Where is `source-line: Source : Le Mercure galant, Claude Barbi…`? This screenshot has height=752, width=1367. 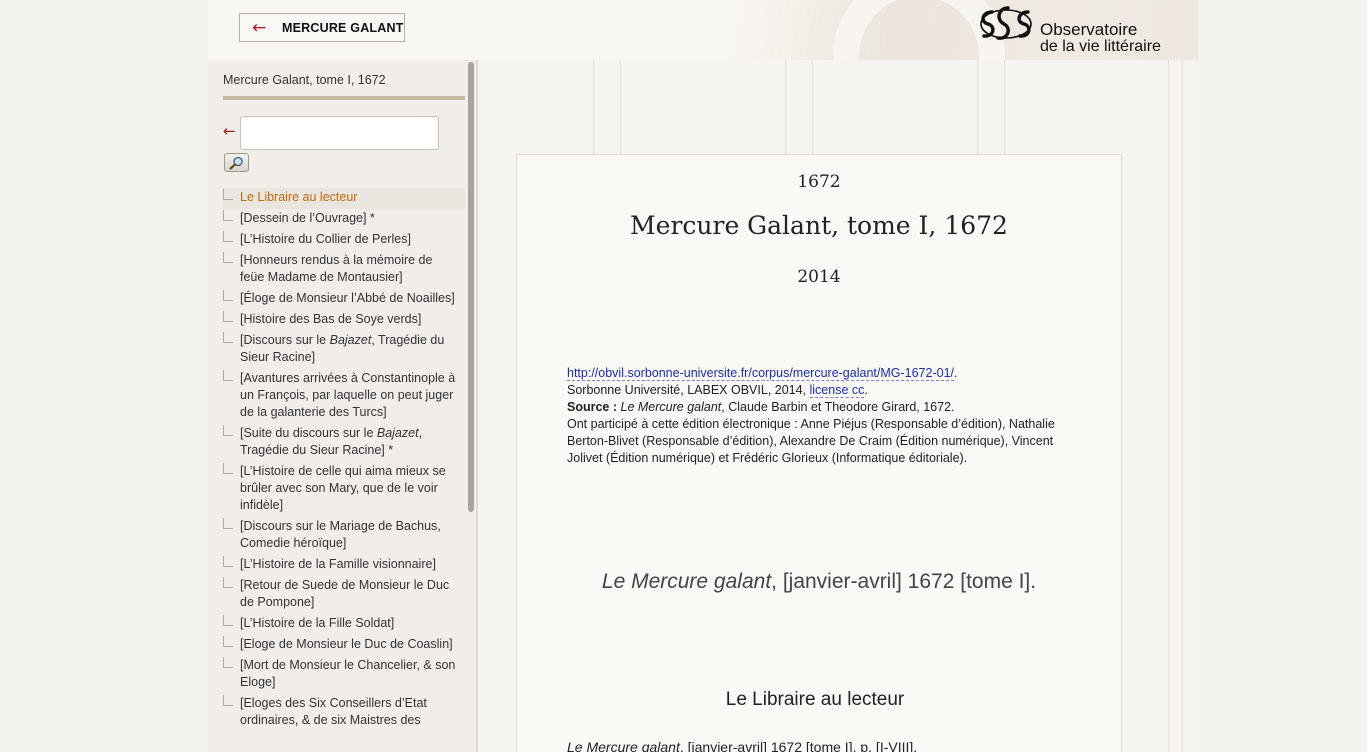 source-line: Source : Le Mercure galant, Claude Barbi… is located at coordinates (761, 407).